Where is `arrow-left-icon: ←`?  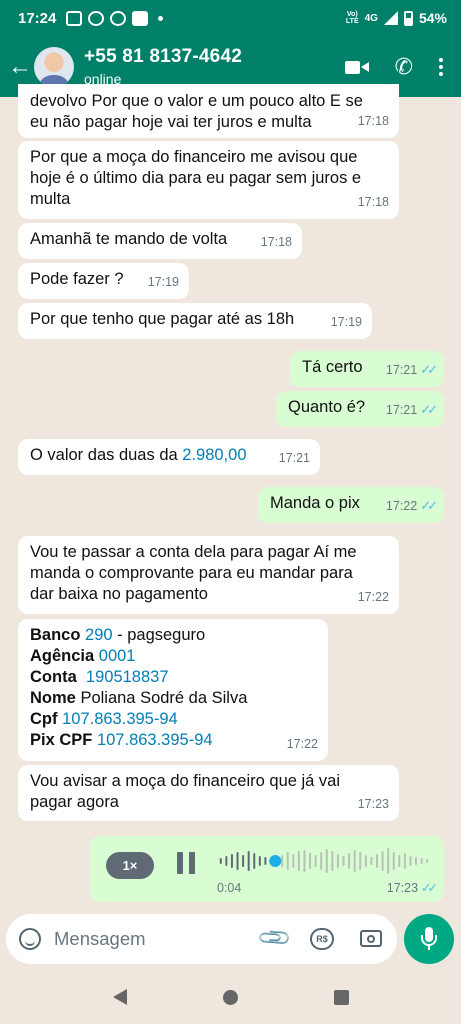 arrow-left-icon: ← is located at coordinates (17, 66).